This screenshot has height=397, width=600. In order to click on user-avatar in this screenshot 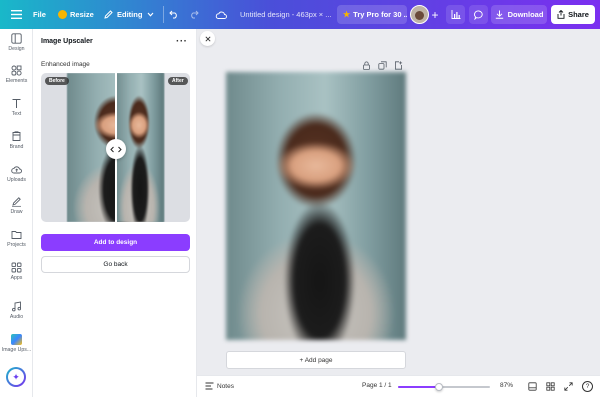, I will do `click(419, 14)`.